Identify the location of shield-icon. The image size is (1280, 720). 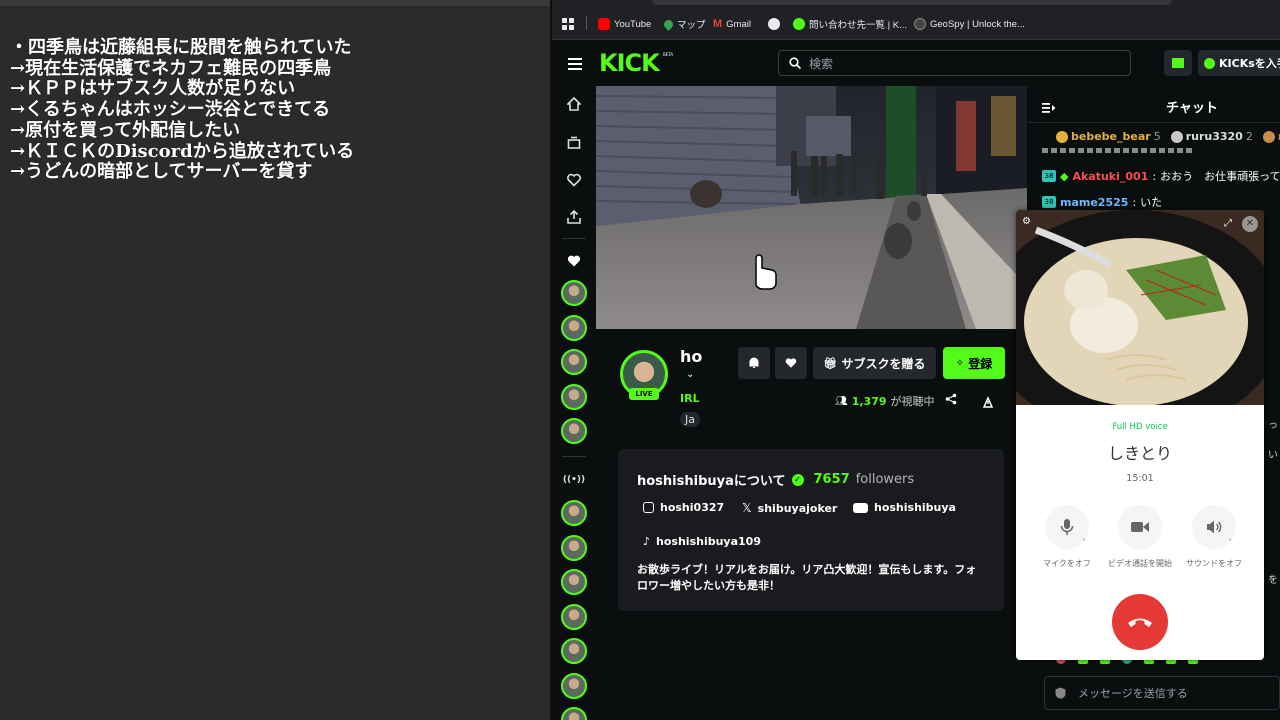
(1060, 693).